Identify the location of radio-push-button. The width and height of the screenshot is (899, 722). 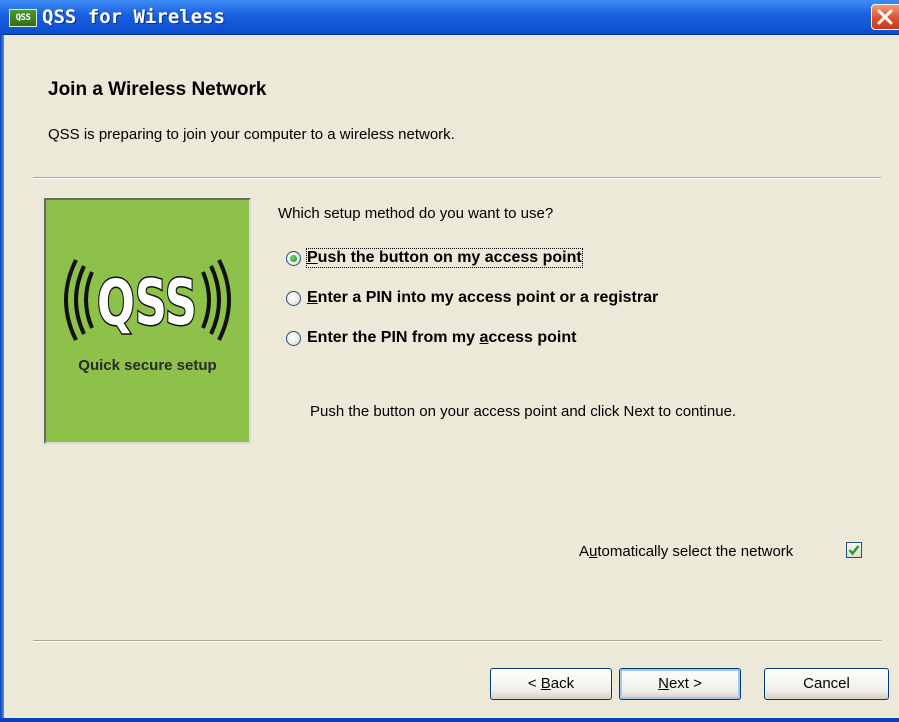
(293, 258).